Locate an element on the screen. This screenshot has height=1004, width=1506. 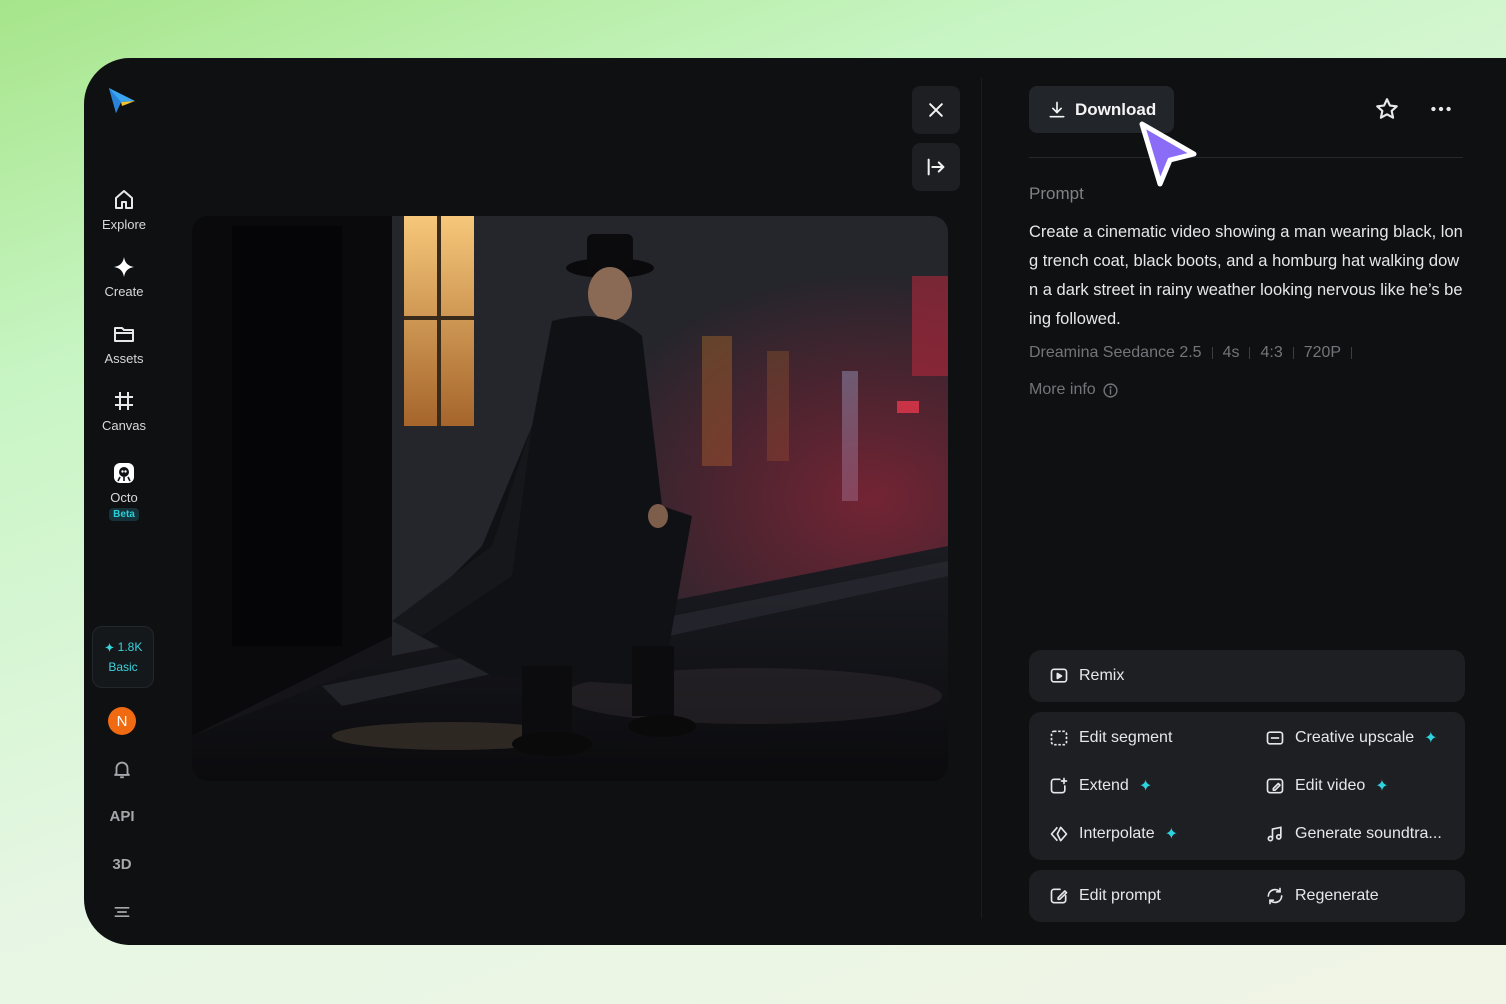
duration: 4s is located at coordinates (1231, 352).